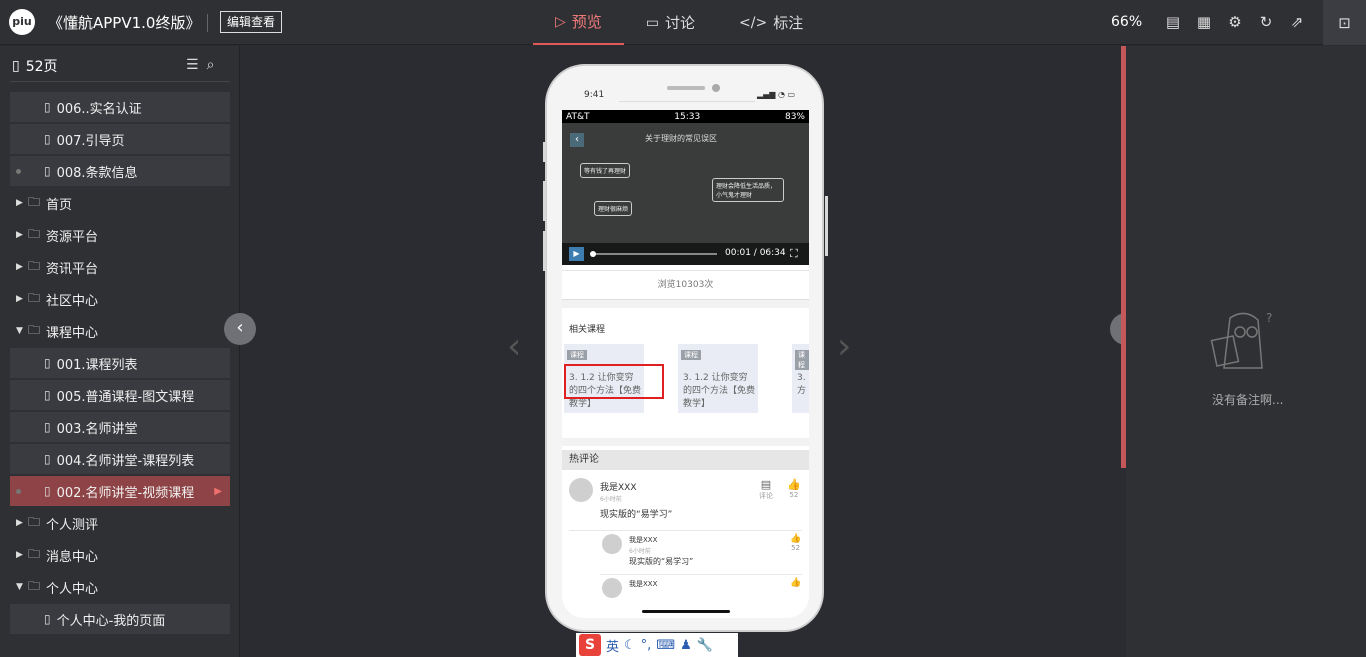 The height and width of the screenshot is (657, 1366). What do you see at coordinates (771, 22) in the screenshot?
I see `tab-annotate: </> 标注` at bounding box center [771, 22].